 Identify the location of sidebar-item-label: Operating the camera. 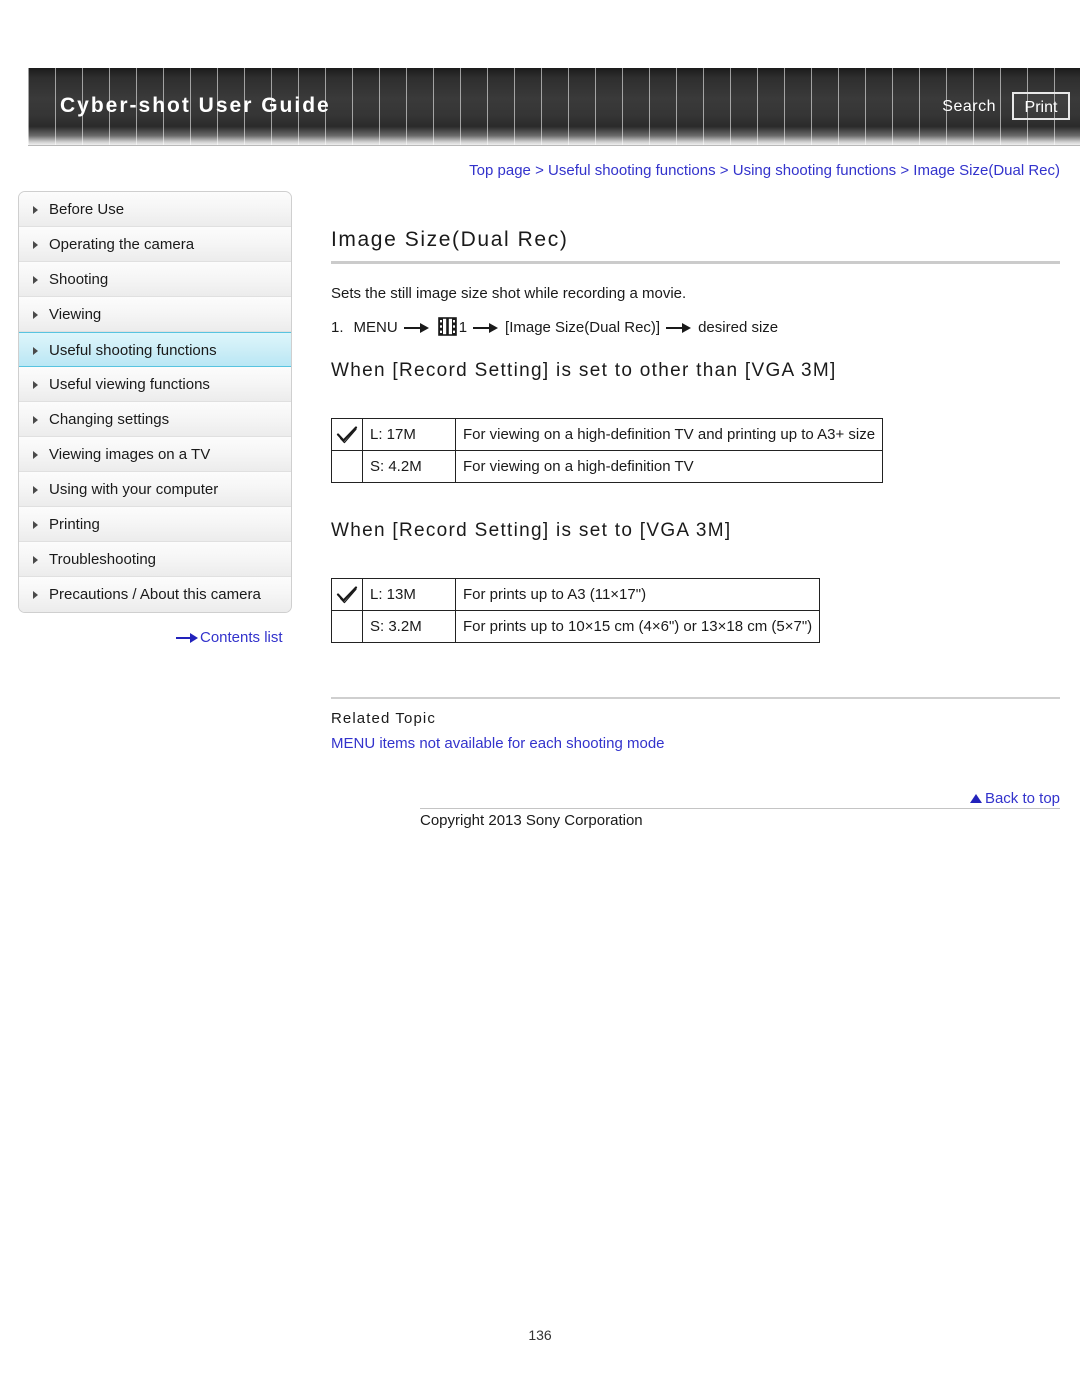
(122, 244).